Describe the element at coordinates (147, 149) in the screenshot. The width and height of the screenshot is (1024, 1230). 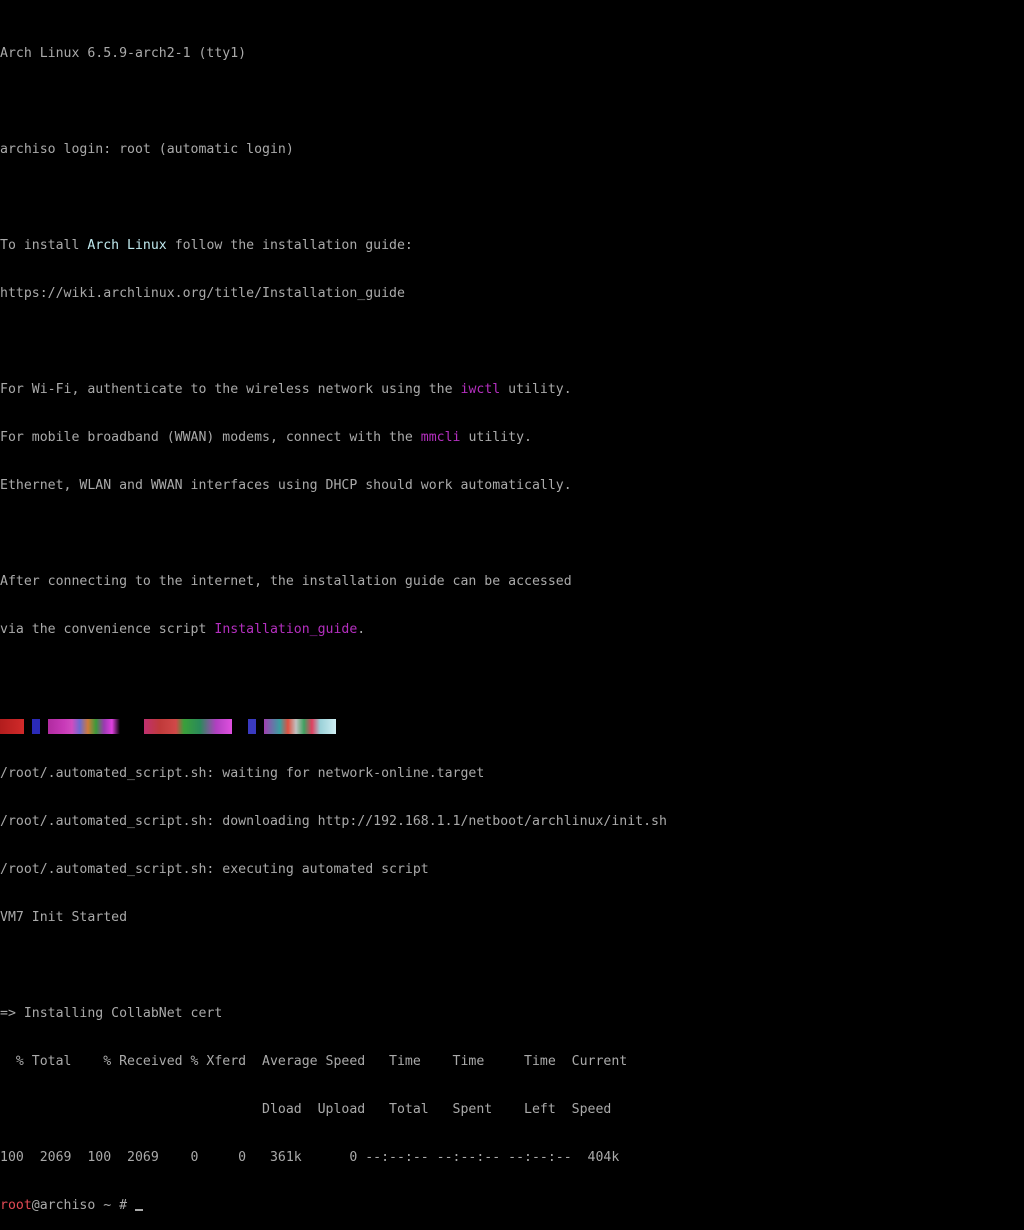
I see `login-message: archiso login: root (automatic login)` at that location.